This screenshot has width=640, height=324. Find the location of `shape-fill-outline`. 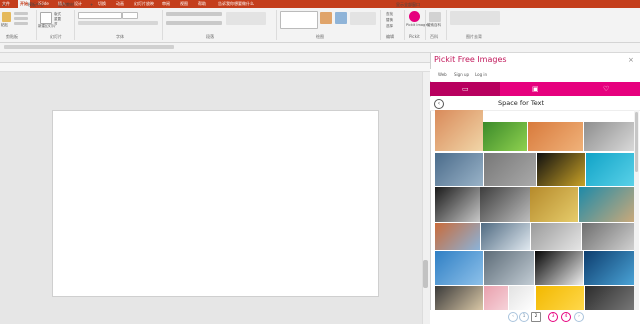

shape-fill-outline is located at coordinates (363, 18).